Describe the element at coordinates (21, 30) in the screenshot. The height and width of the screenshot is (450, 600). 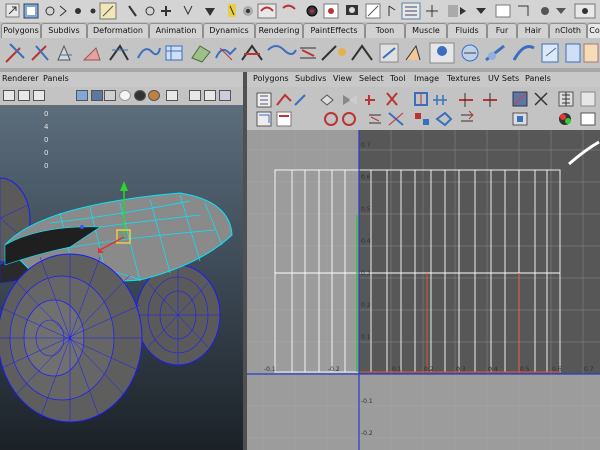
I see `tab-polygons: Polygons` at that location.